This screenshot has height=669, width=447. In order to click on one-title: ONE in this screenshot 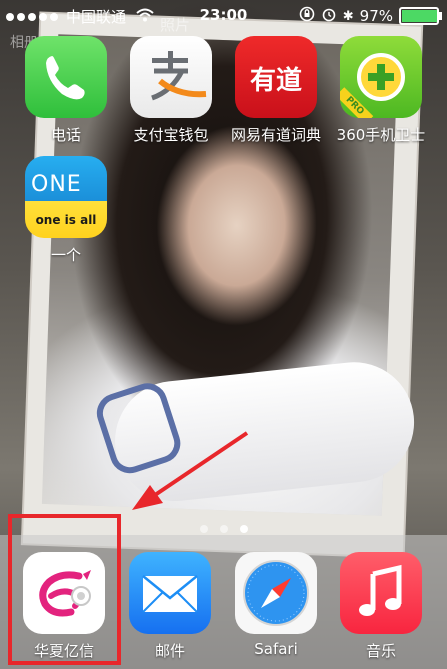, I will do `click(56, 184)`.